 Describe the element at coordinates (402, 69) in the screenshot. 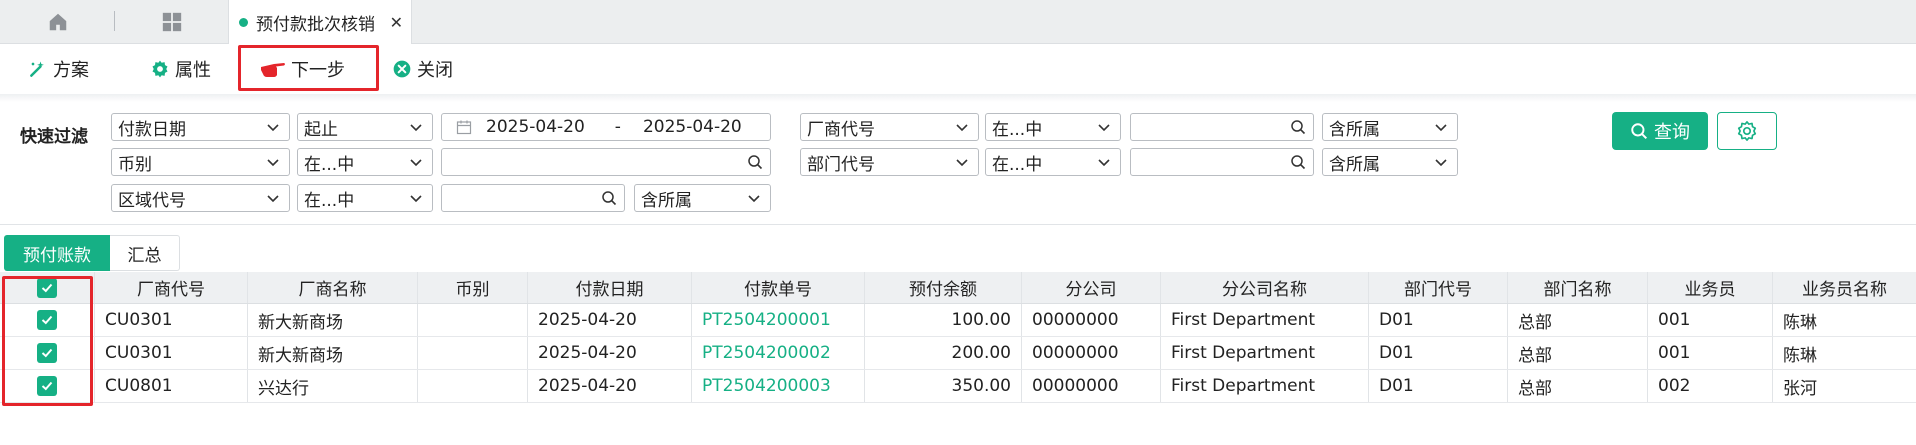

I see `close-circle-icon` at that location.